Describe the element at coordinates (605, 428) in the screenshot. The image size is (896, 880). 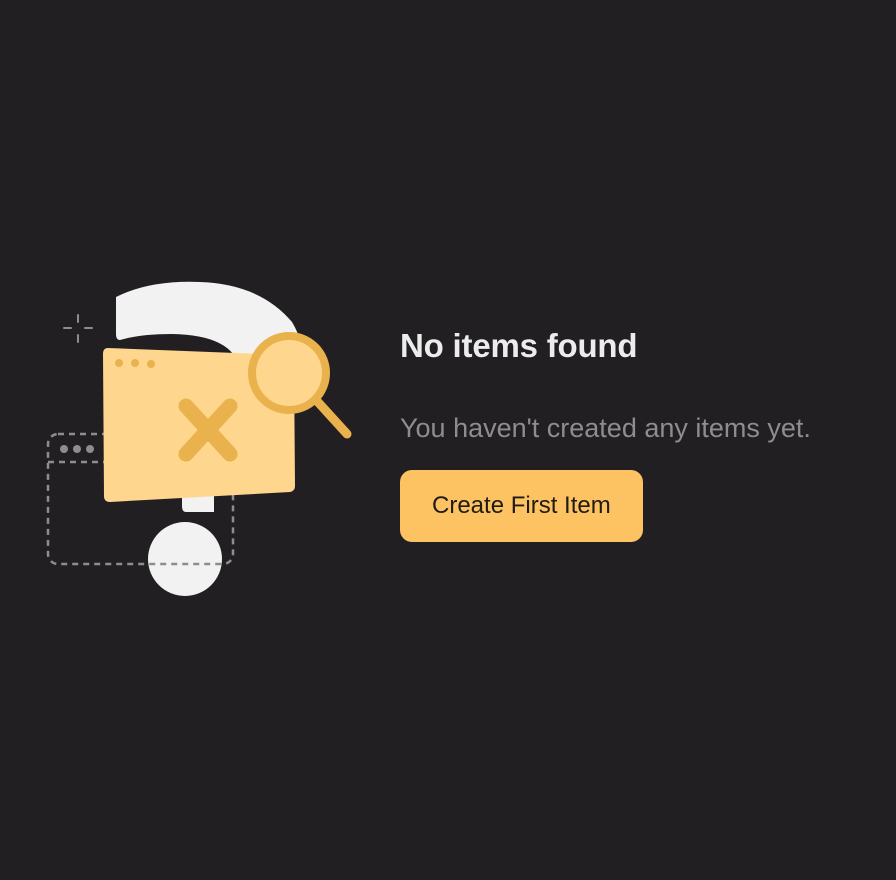
I see `empty-state-message: You haven't created any items yet.` at that location.